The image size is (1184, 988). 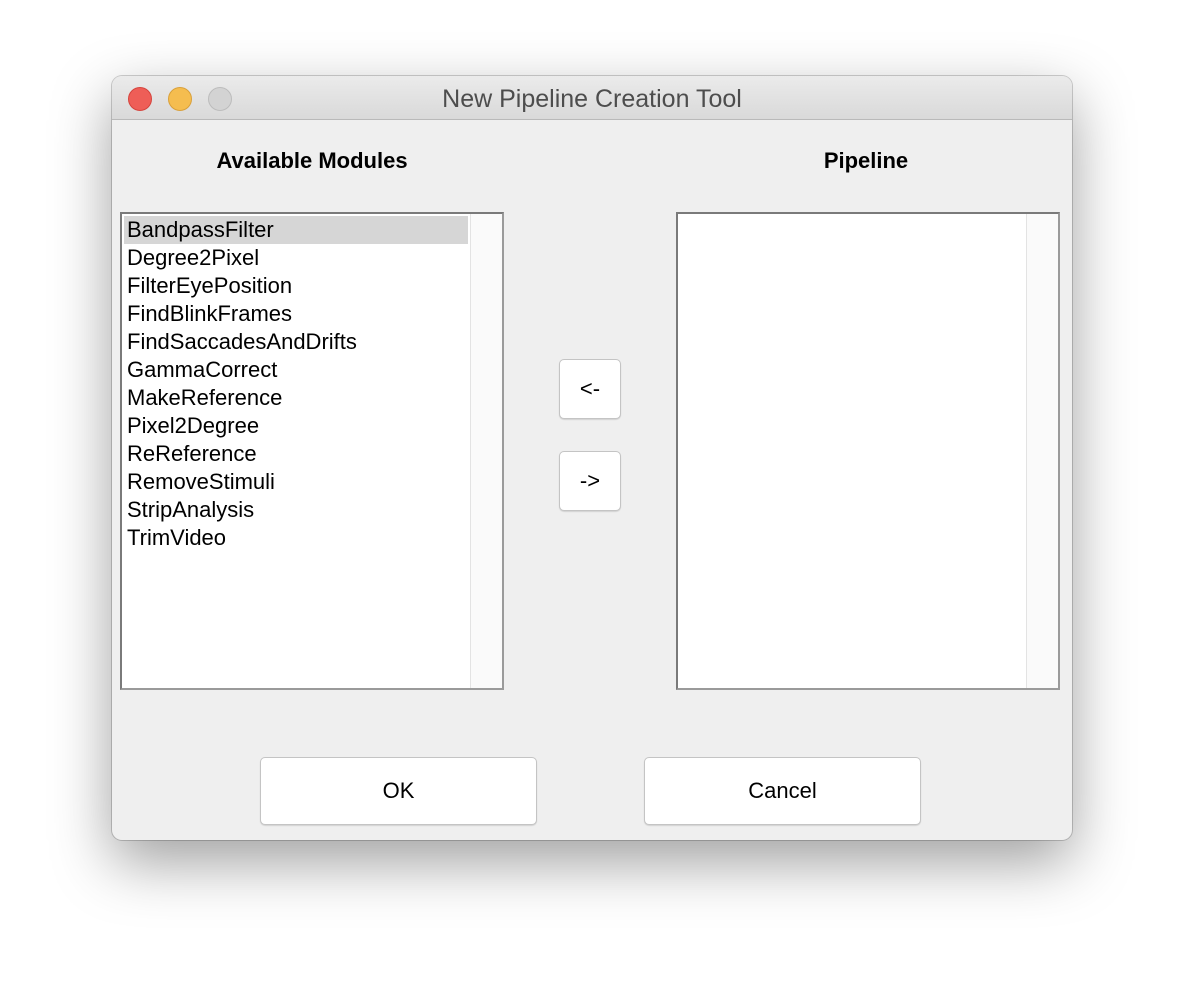 I want to click on remove-from-pipeline-button: <-, so click(x=590, y=389).